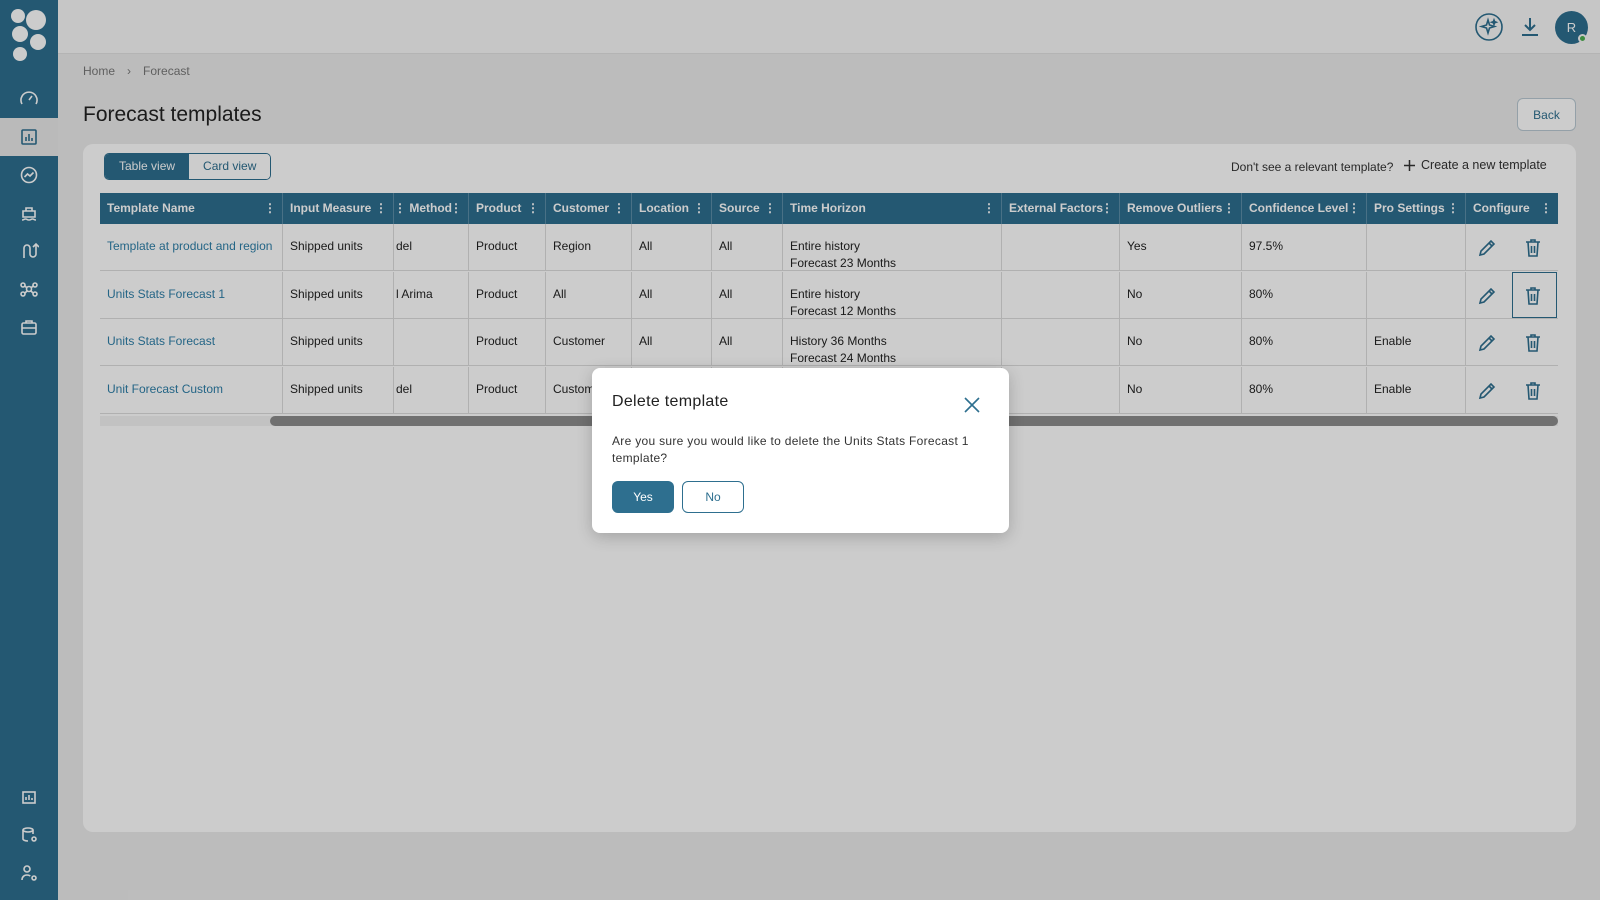 Image resolution: width=1600 pixels, height=900 pixels. I want to click on close-icon, so click(972, 405).